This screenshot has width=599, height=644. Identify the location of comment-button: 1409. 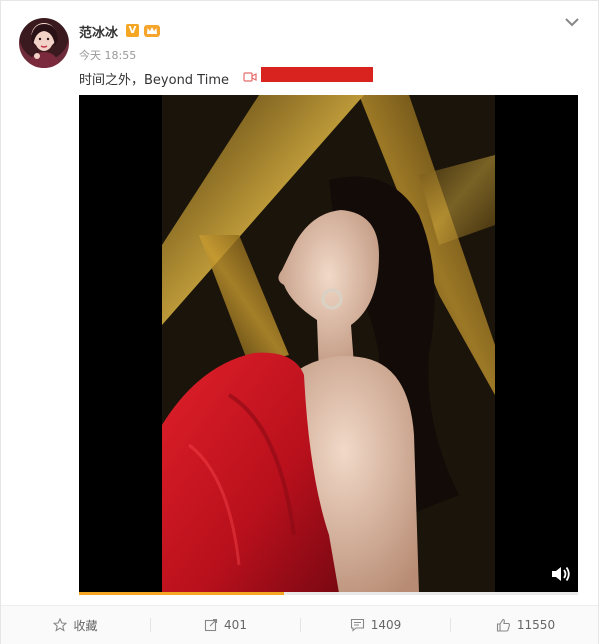
(375, 625).